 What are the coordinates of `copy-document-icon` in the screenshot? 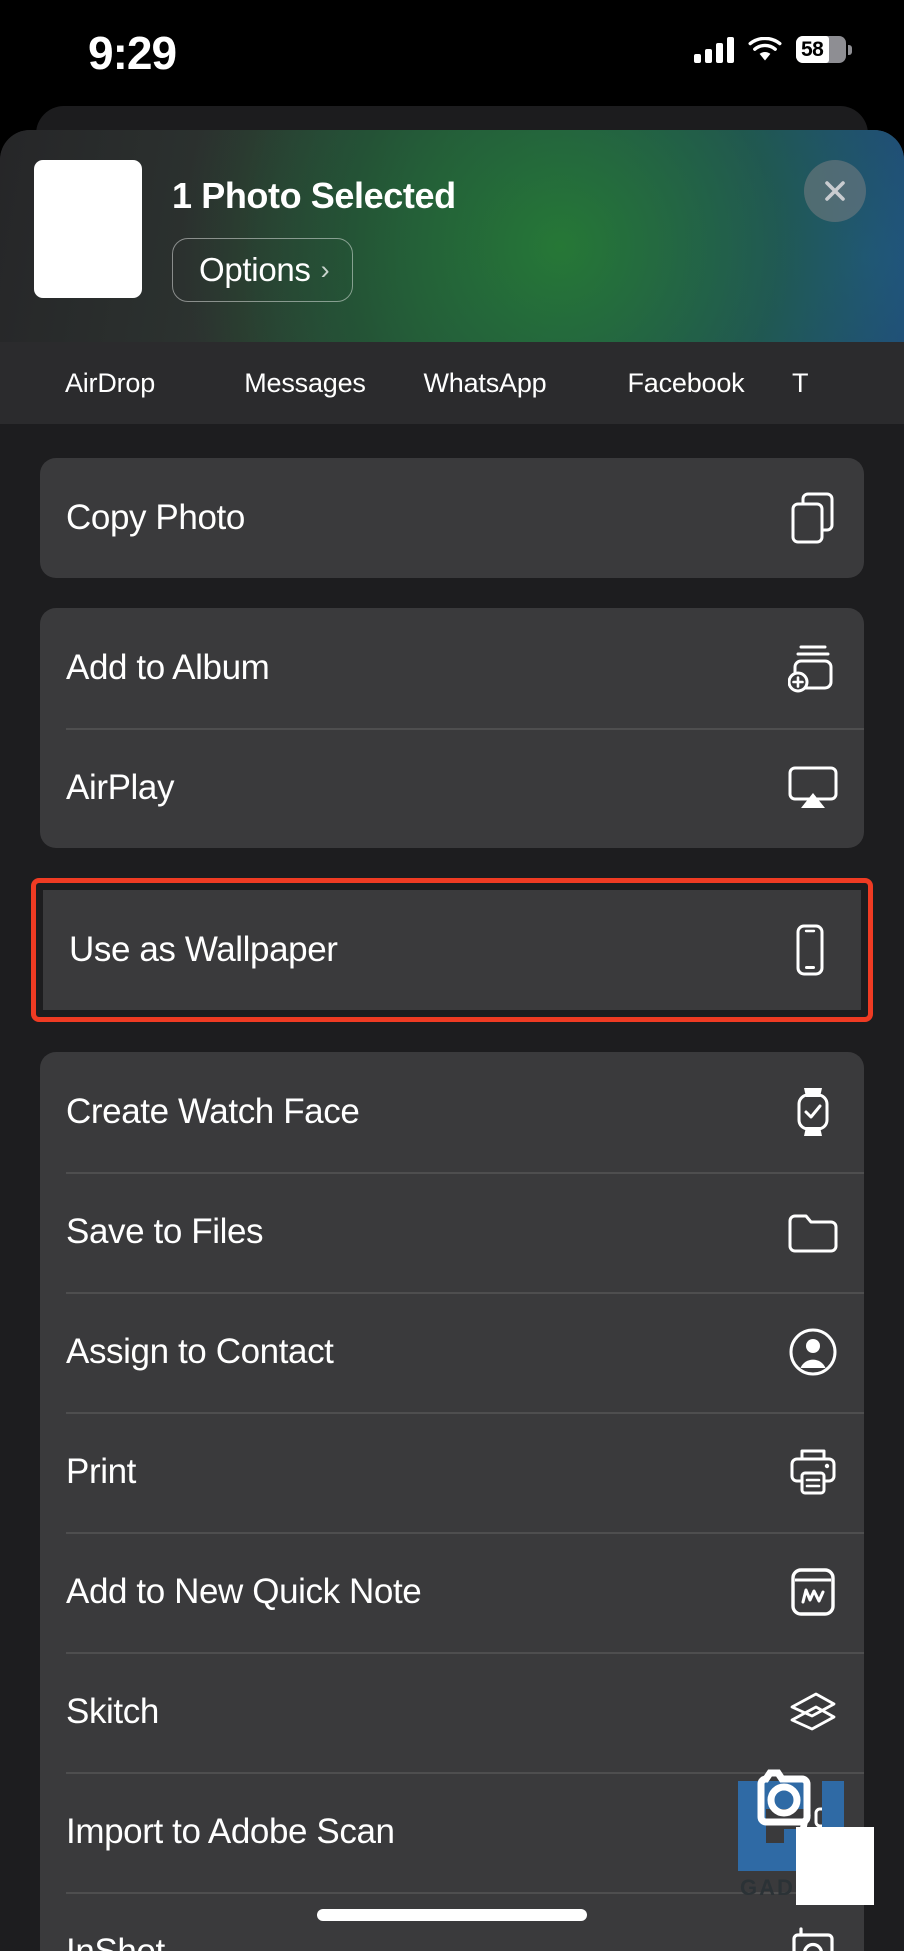 It's located at (813, 518).